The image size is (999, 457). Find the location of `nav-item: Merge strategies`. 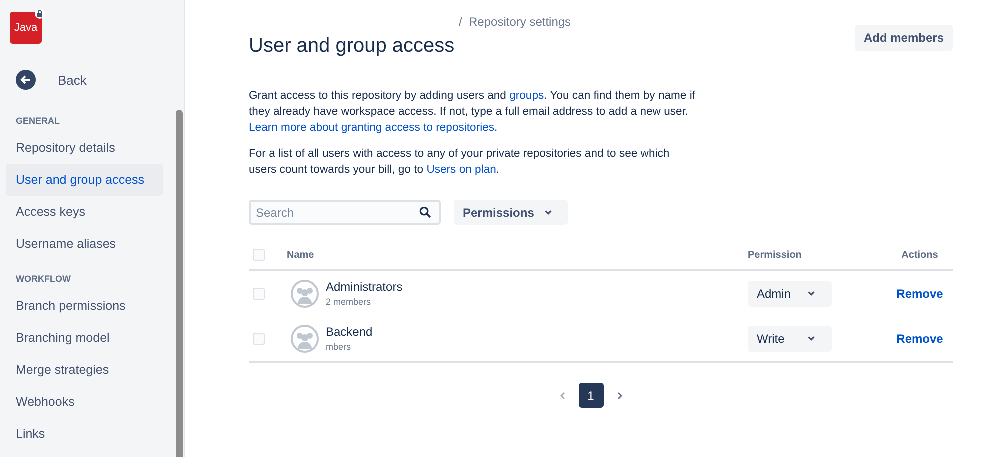

nav-item: Merge strategies is located at coordinates (84, 370).